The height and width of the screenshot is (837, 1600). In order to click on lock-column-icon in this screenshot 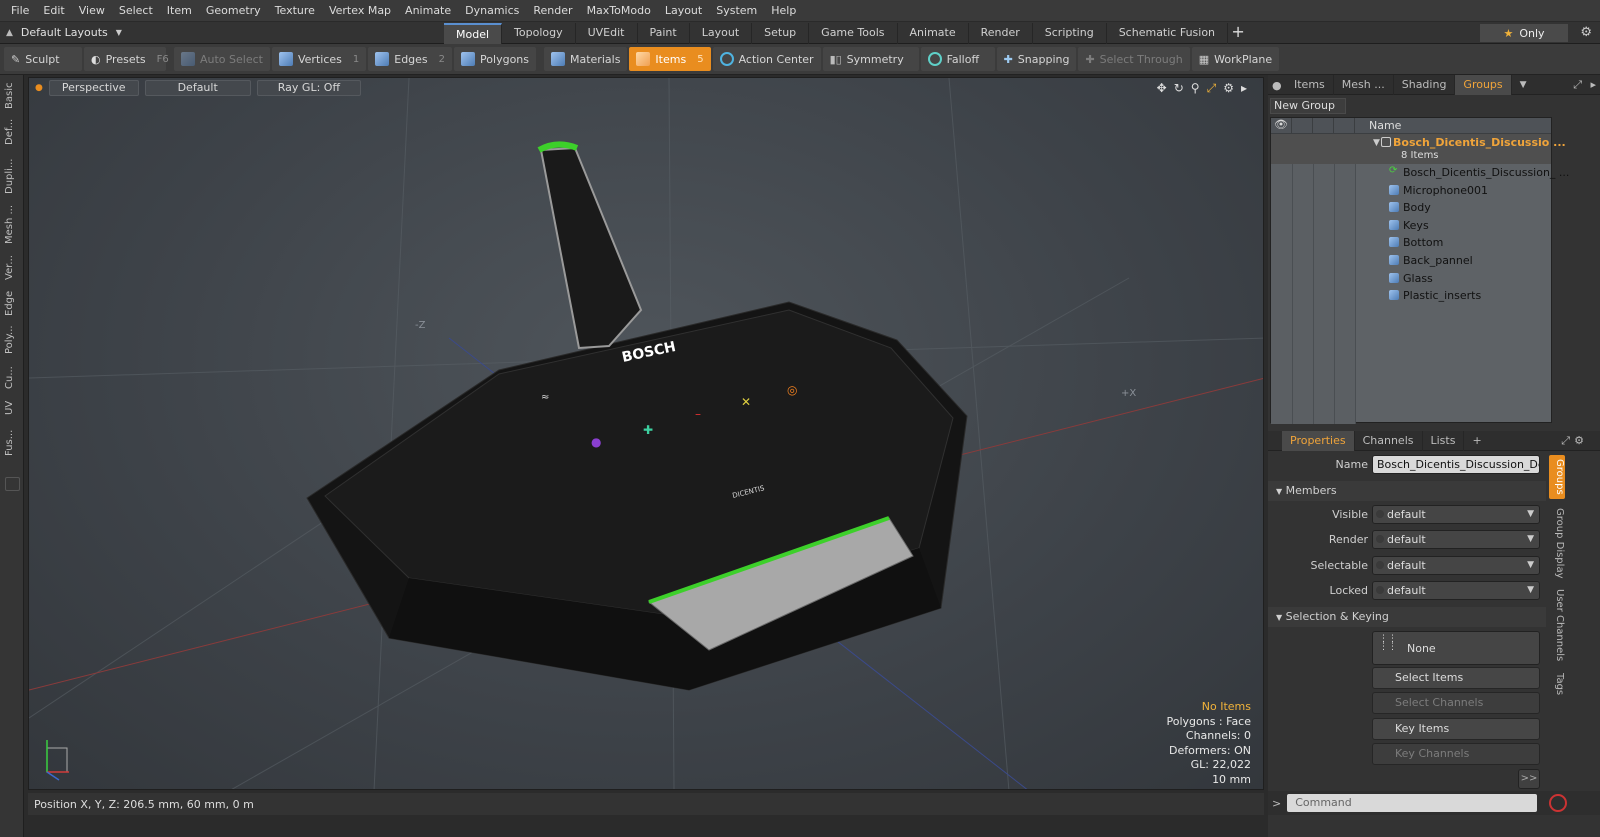, I will do `click(1344, 125)`.